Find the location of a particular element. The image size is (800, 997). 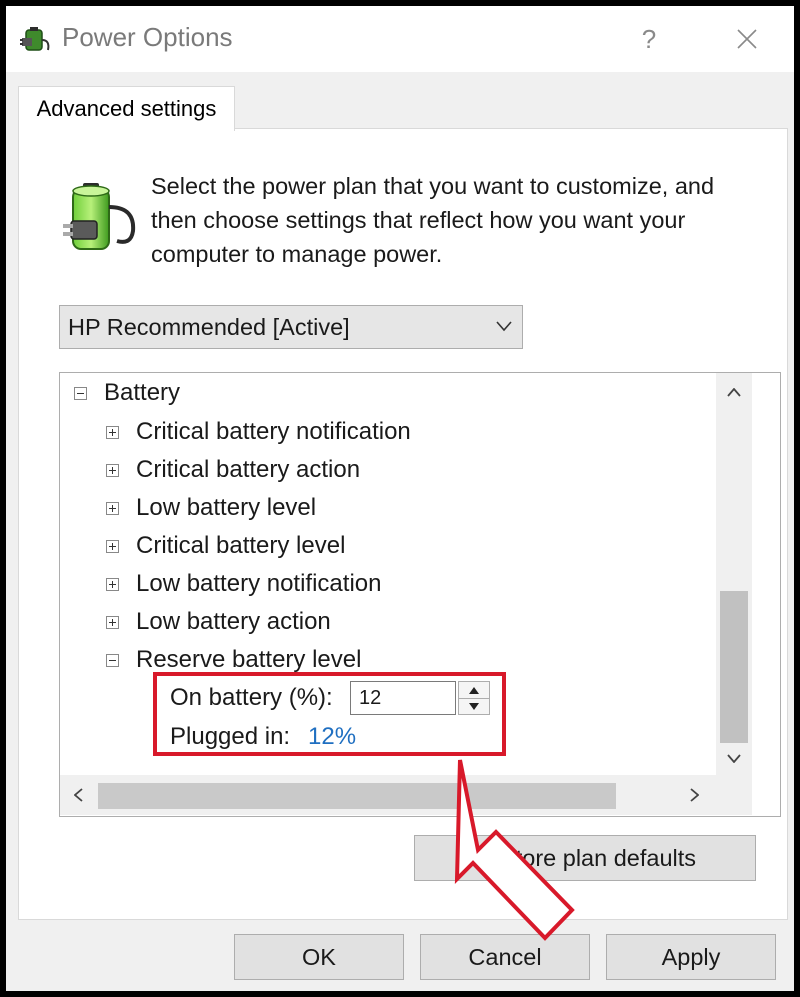

triangle-up-icon is located at coordinates (474, 690).